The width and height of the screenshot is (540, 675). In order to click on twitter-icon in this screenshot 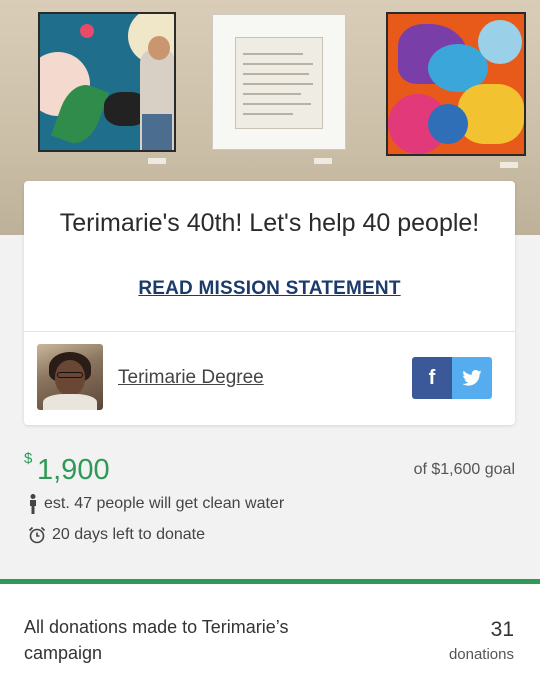, I will do `click(472, 378)`.